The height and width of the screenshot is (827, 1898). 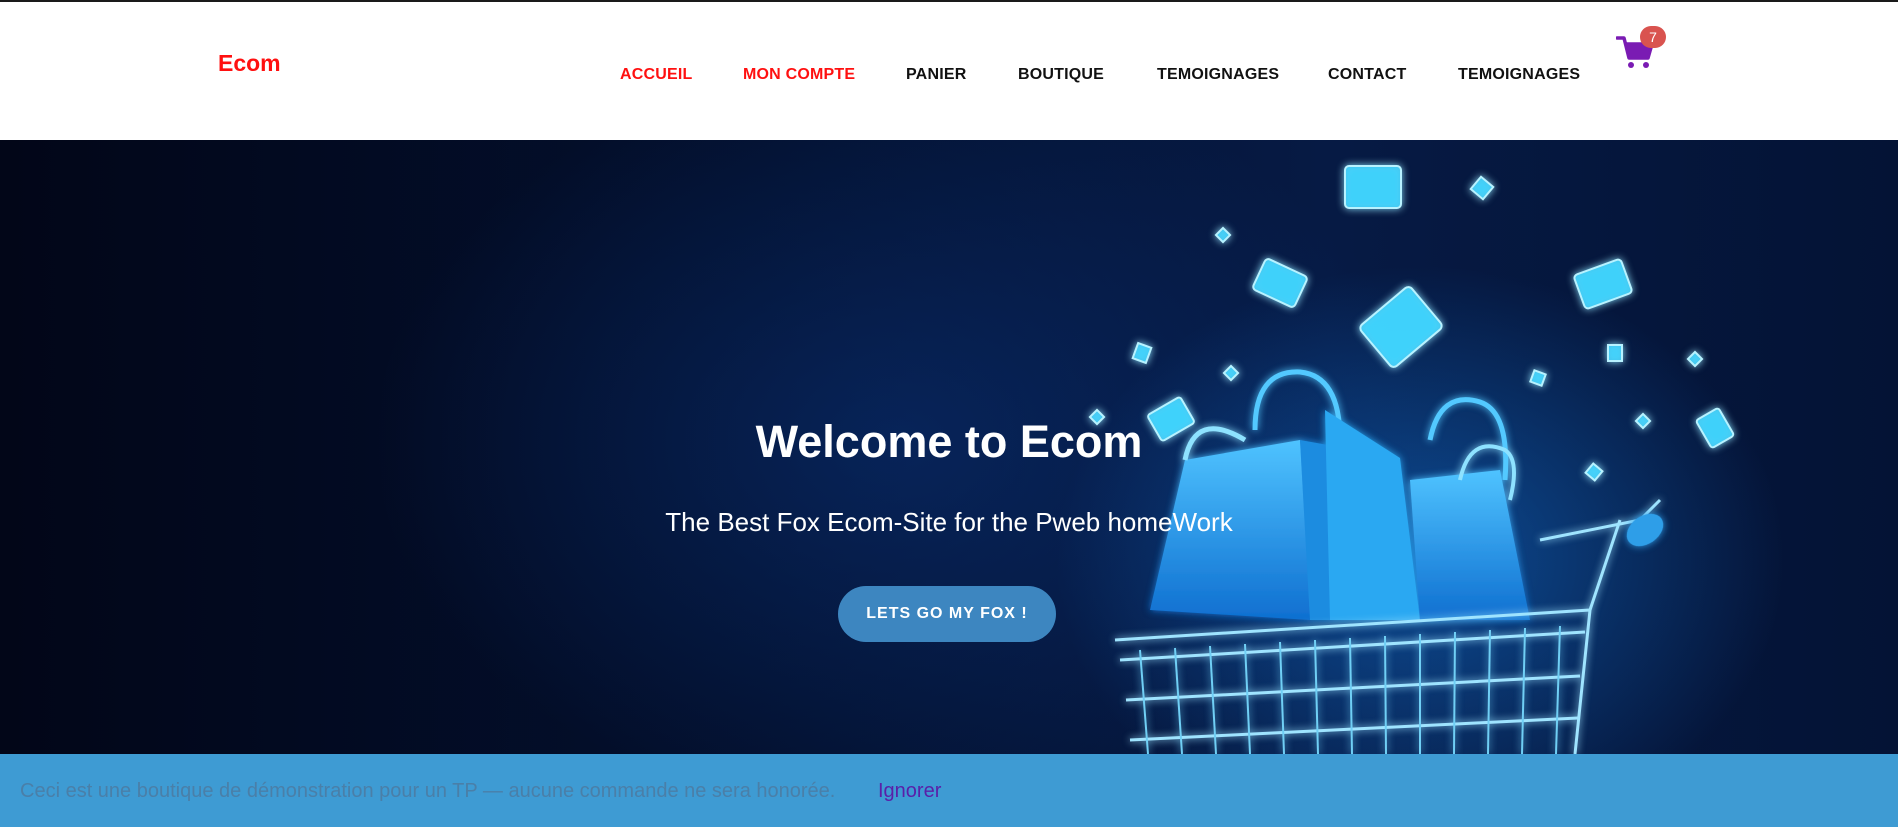 I want to click on nav-item-accueil: ACCUEIL, so click(x=656, y=75).